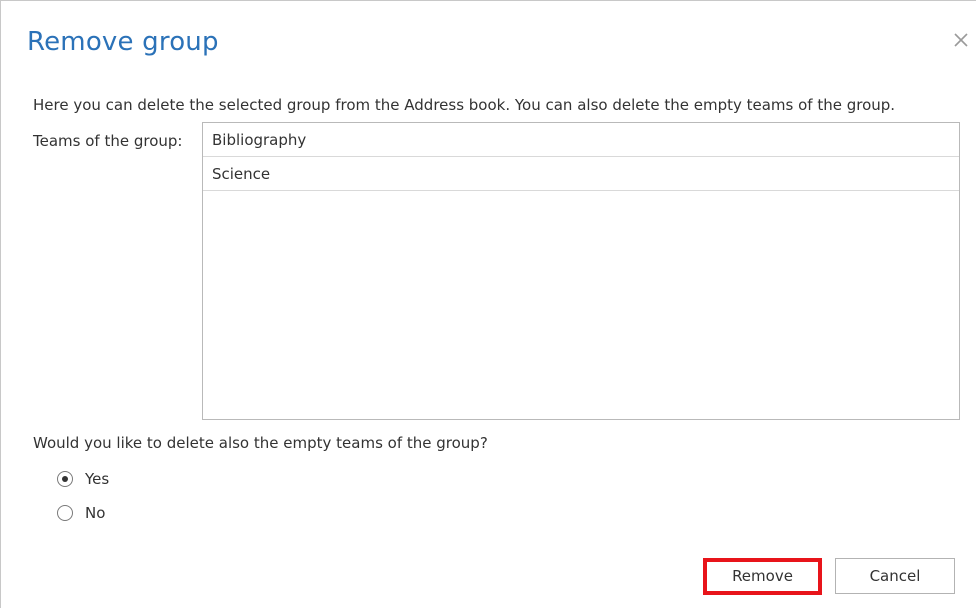  Describe the element at coordinates (95, 513) in the screenshot. I see `radio-label-no: No` at that location.